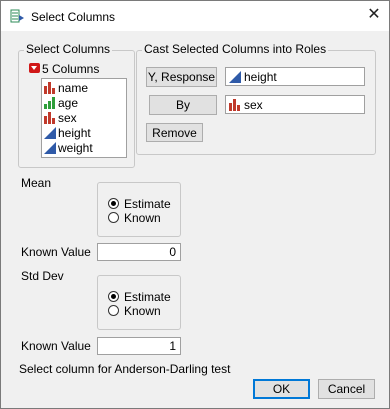 This screenshot has width=390, height=409. Describe the element at coordinates (139, 346) in the screenshot. I see `std-dev-known-value-input: 1` at that location.